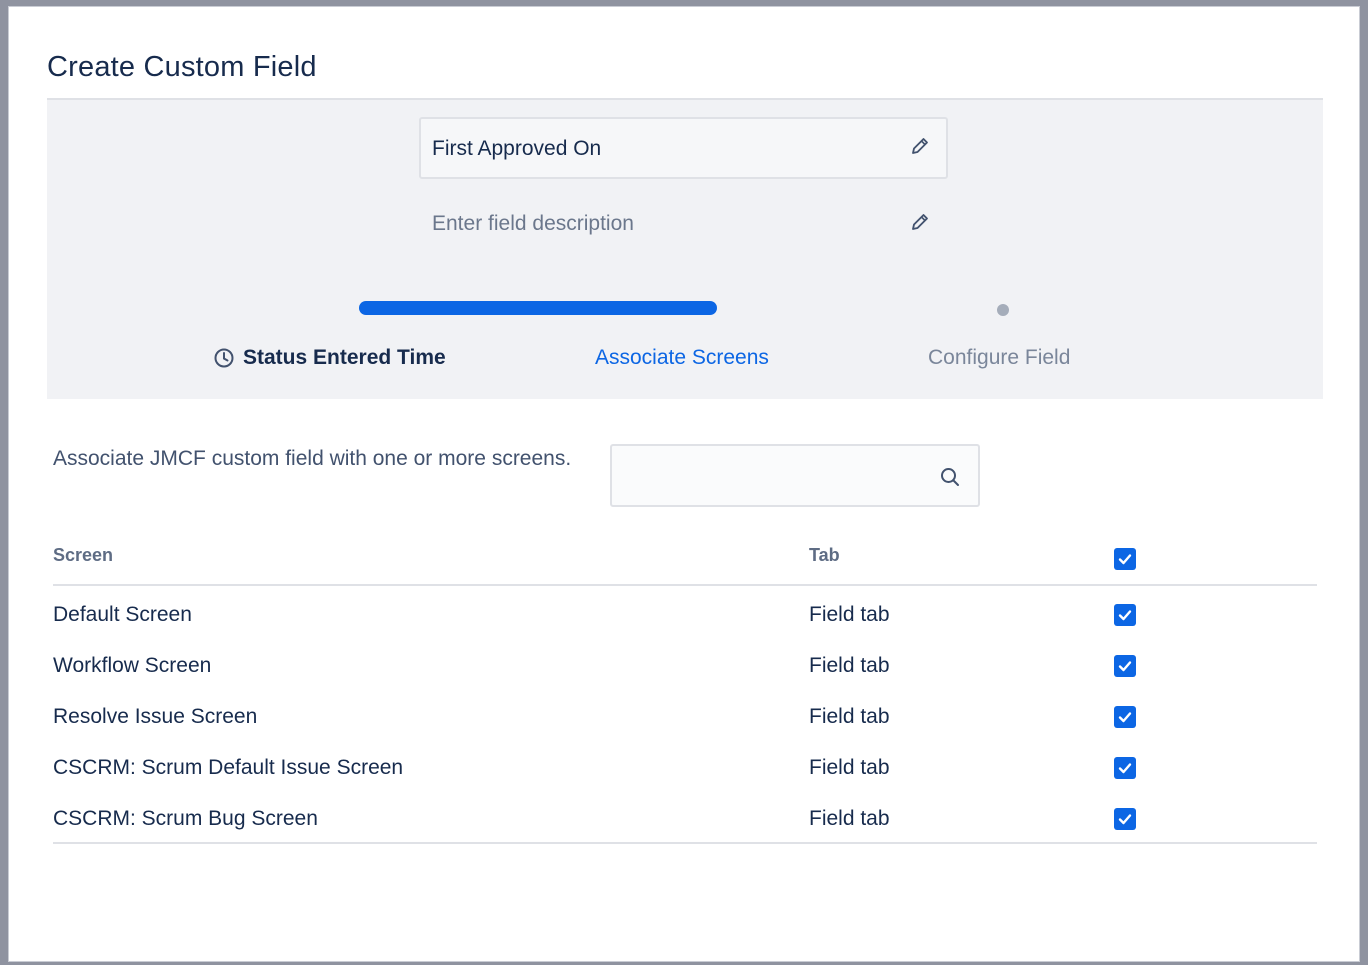  Describe the element at coordinates (685, 820) in the screenshot. I see `table-row: CSCRM: Scrum Bug Screen Field tab` at that location.